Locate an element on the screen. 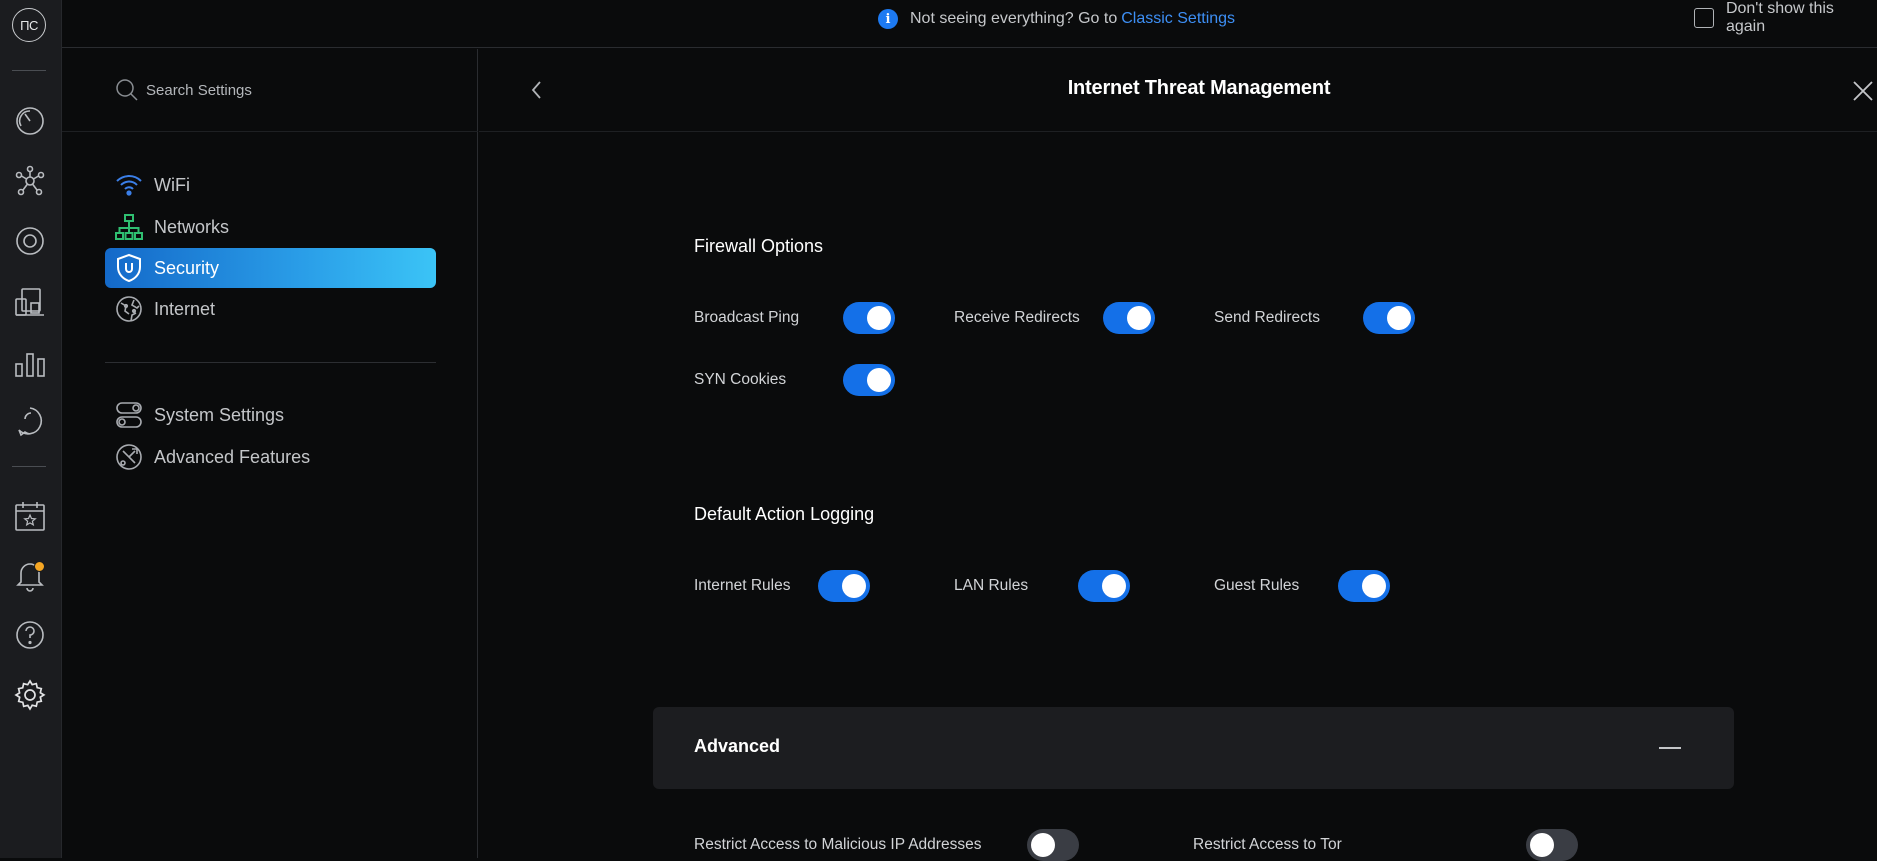 The width and height of the screenshot is (1877, 861). notifications-icon is located at coordinates (30, 575).